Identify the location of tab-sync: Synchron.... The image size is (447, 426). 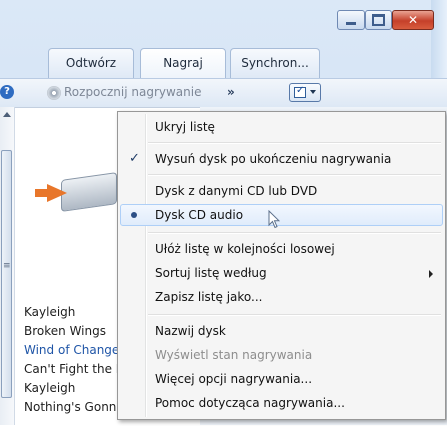
(275, 63).